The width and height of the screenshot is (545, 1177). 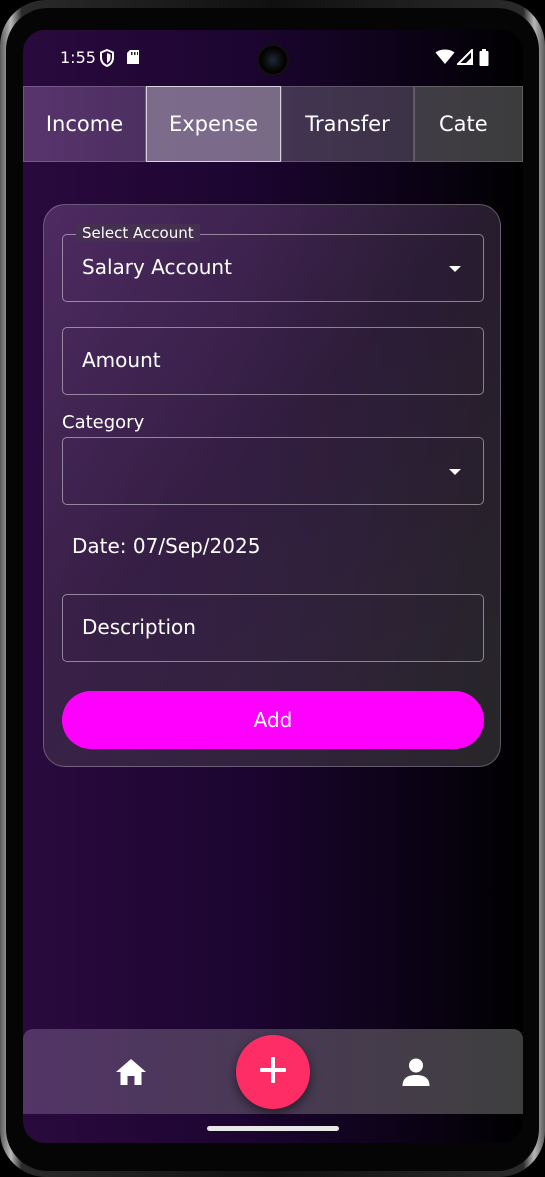 I want to click on add-button-label: Add, so click(x=273, y=720).